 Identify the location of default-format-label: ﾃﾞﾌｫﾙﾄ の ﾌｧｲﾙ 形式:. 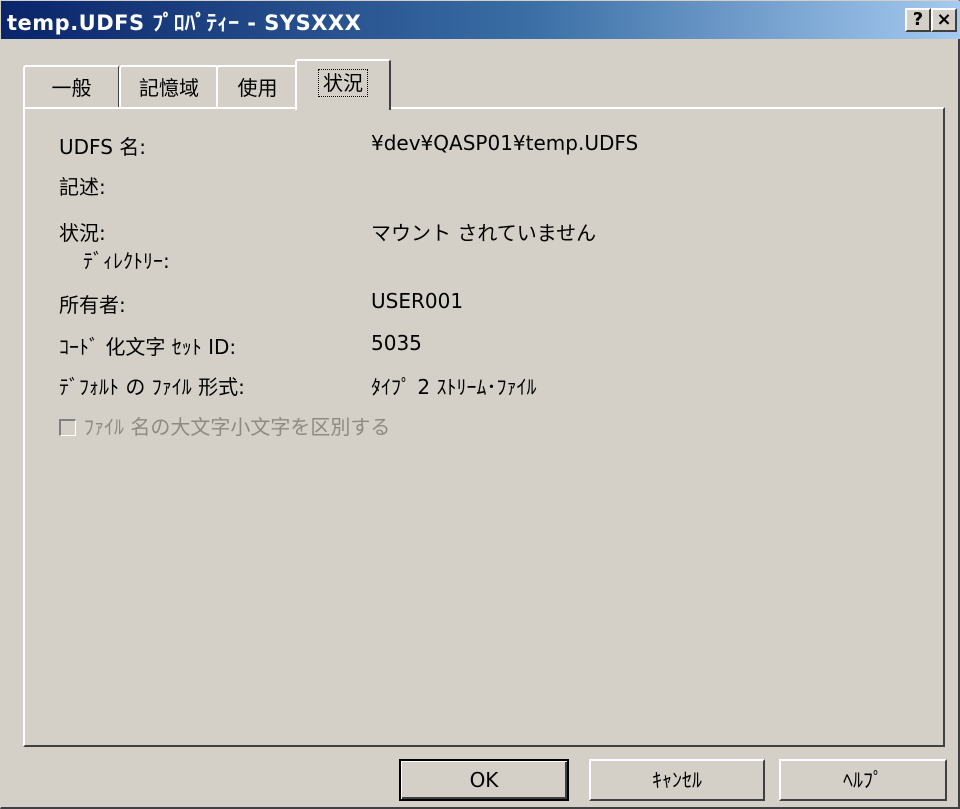
(152, 387).